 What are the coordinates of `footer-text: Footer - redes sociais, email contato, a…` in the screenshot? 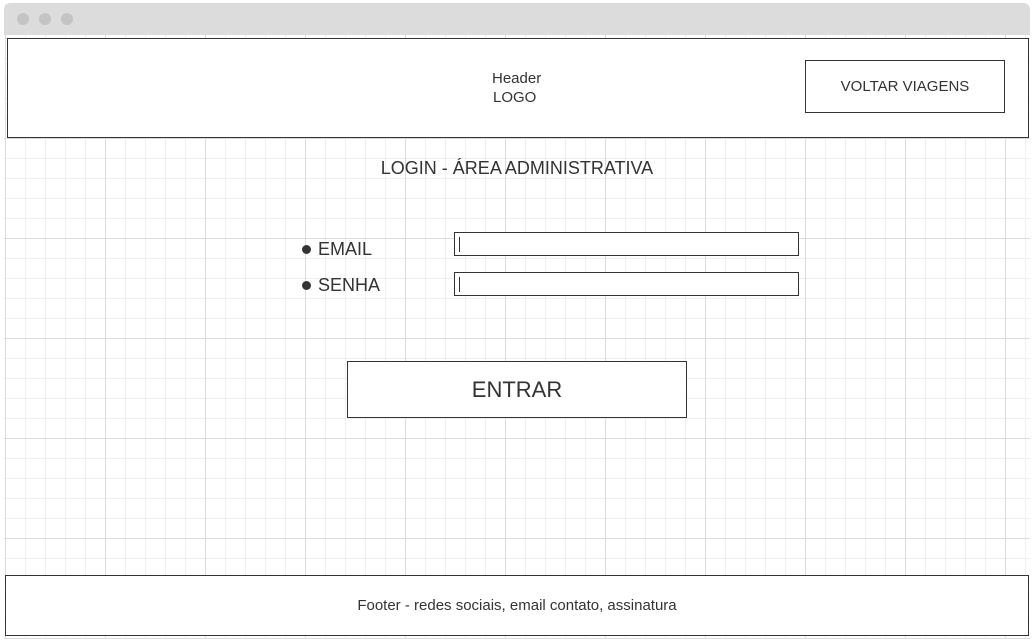 It's located at (517, 605).